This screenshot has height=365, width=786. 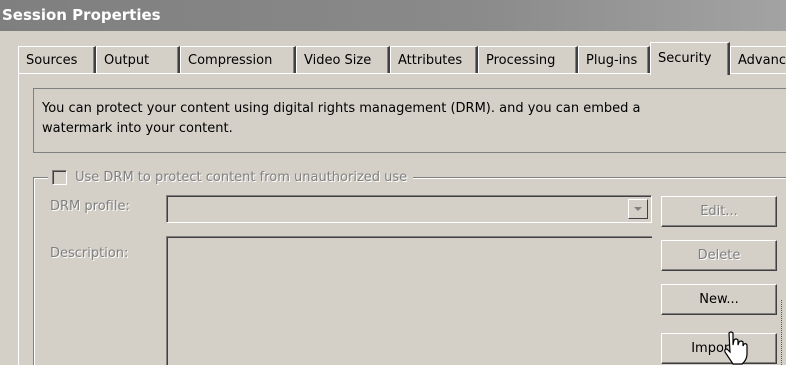 What do you see at coordinates (781, 332) in the screenshot?
I see `dotted-edge` at bounding box center [781, 332].